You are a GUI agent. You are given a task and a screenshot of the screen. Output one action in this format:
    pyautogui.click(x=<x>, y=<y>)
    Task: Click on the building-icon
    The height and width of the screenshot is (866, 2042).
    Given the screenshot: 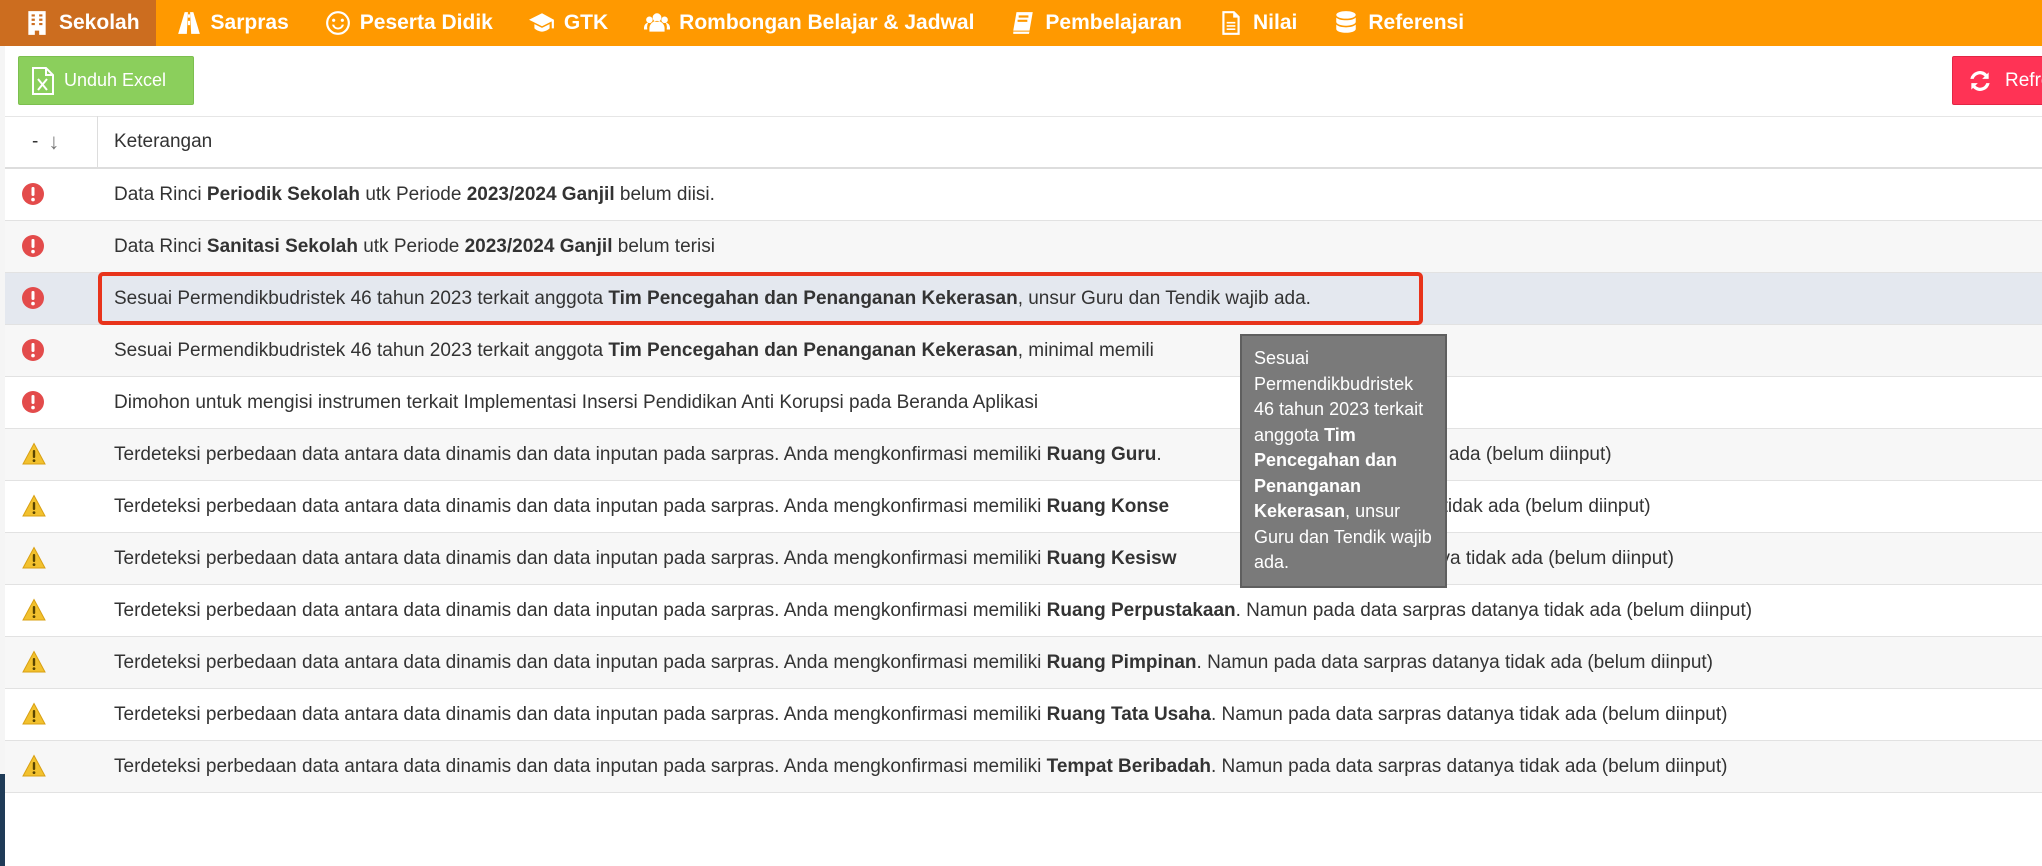 What is the action you would take?
    pyautogui.click(x=37, y=23)
    